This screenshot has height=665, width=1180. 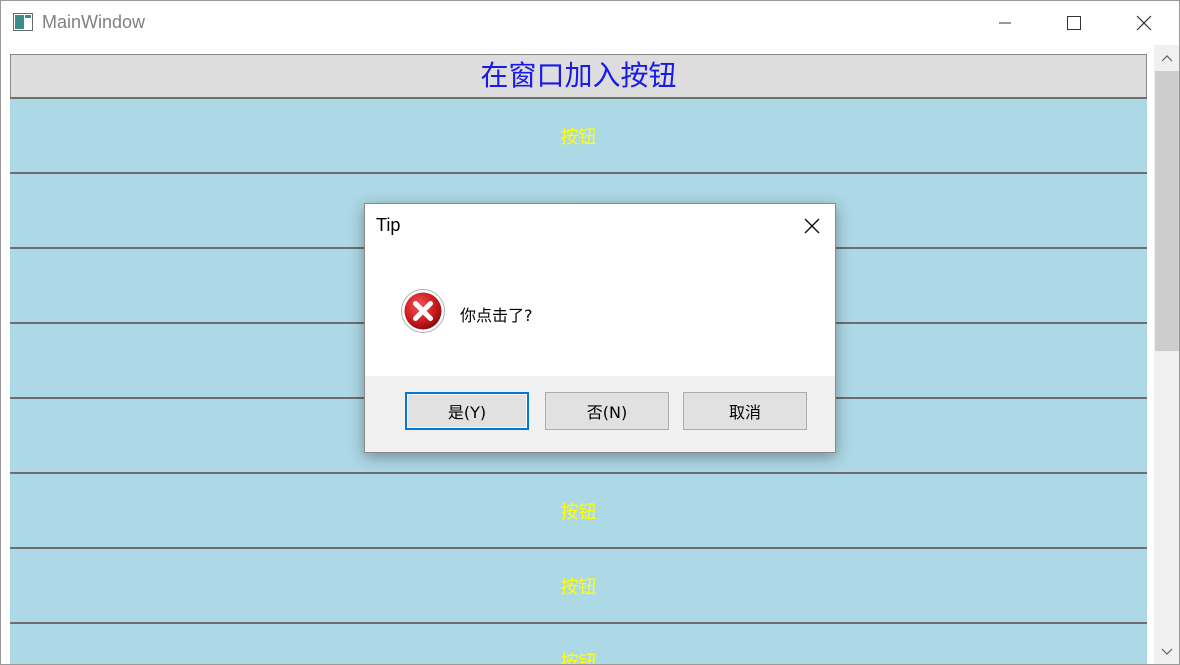 What do you see at coordinates (578, 76) in the screenshot?
I see `header-label: 在窗口加入按钮` at bounding box center [578, 76].